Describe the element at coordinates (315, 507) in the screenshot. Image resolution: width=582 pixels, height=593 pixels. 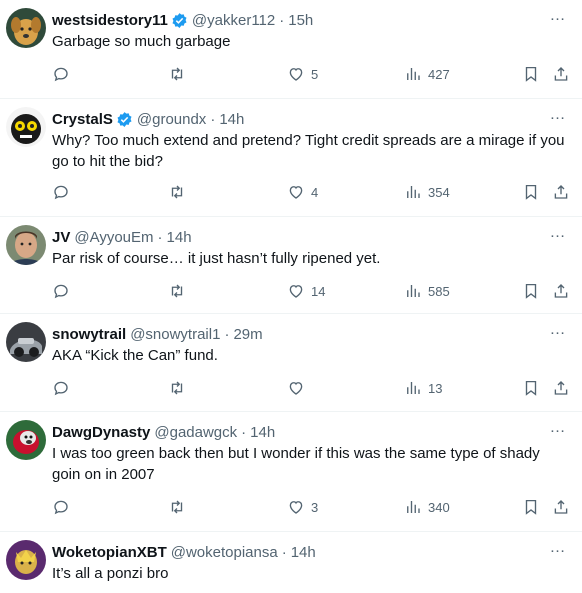
I see `like-count: 3` at that location.